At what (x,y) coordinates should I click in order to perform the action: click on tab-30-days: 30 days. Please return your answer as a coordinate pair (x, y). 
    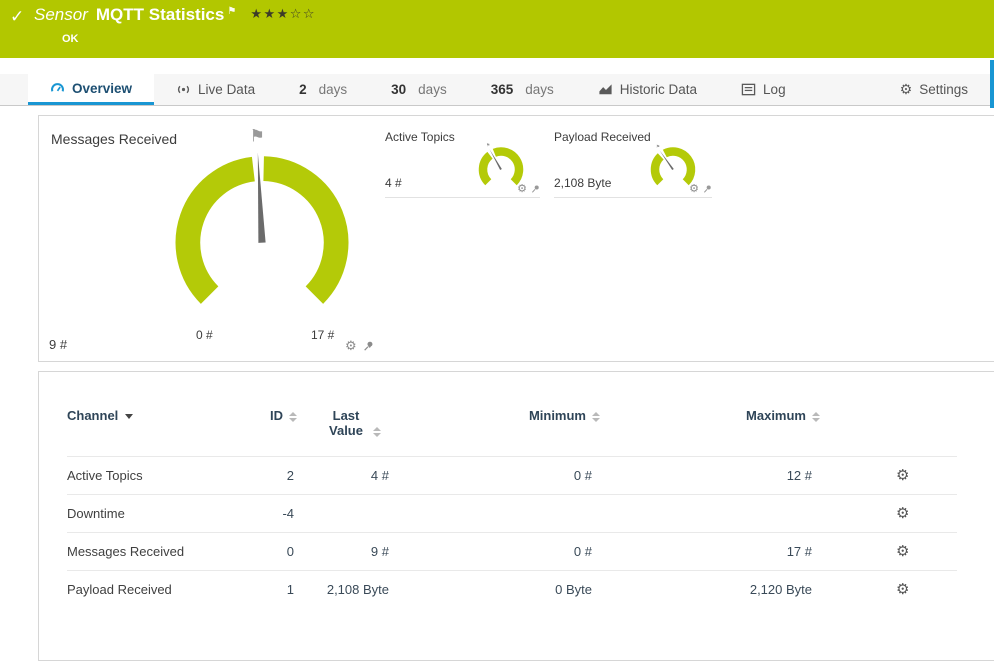
    Looking at the image, I should click on (419, 89).